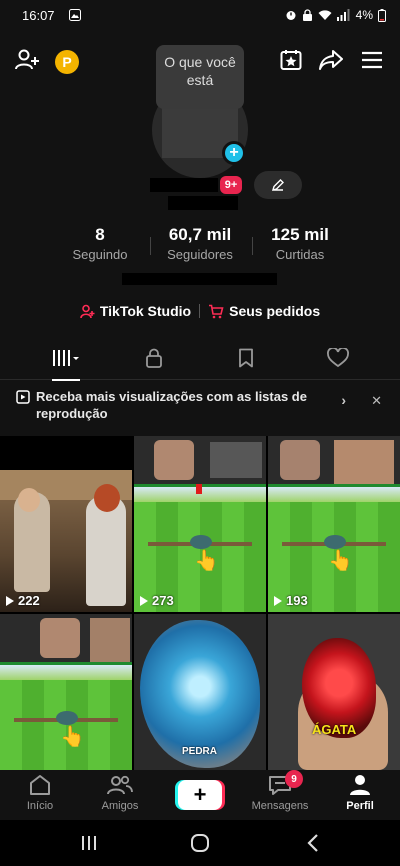  Describe the element at coordinates (280, 795) in the screenshot. I see `nav-messages: Mensagens 9` at that location.